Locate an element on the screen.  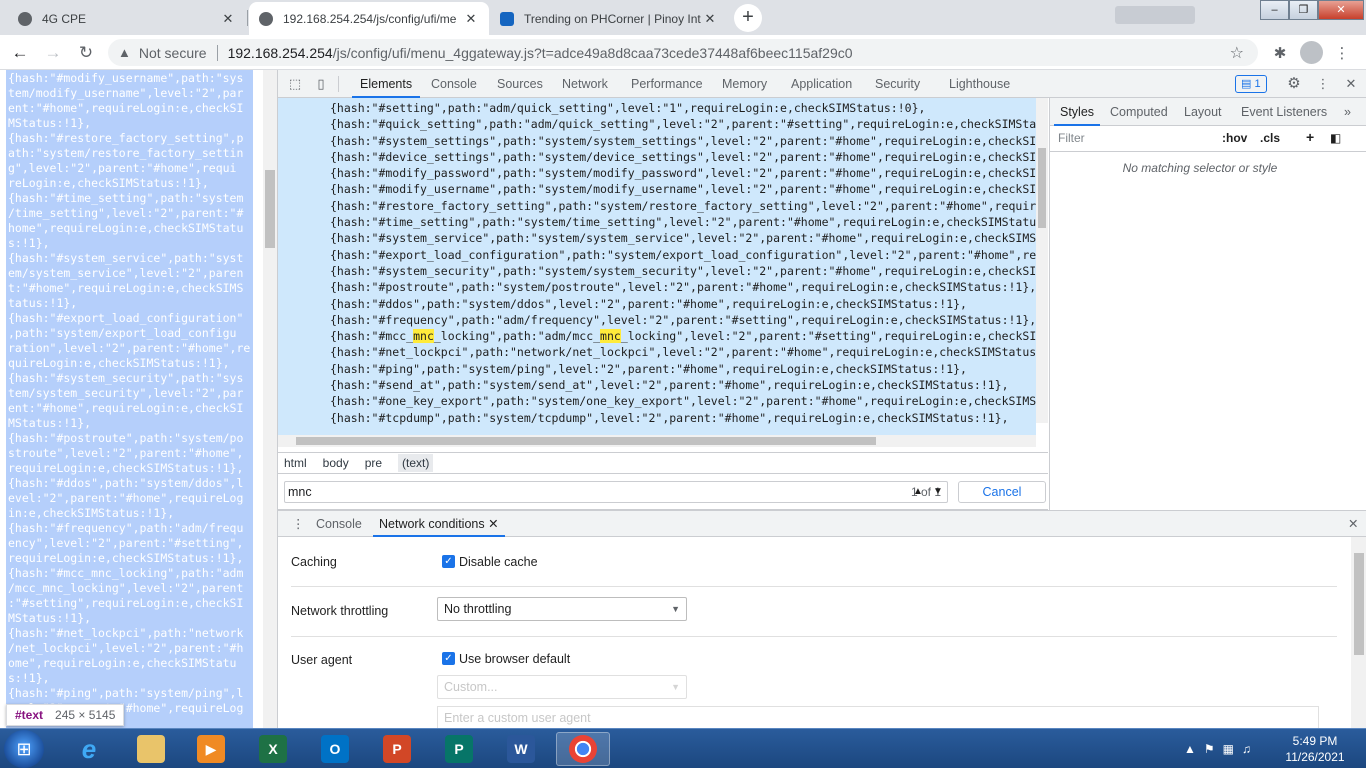
breadcrumb-html: html is located at coordinates (295, 463).